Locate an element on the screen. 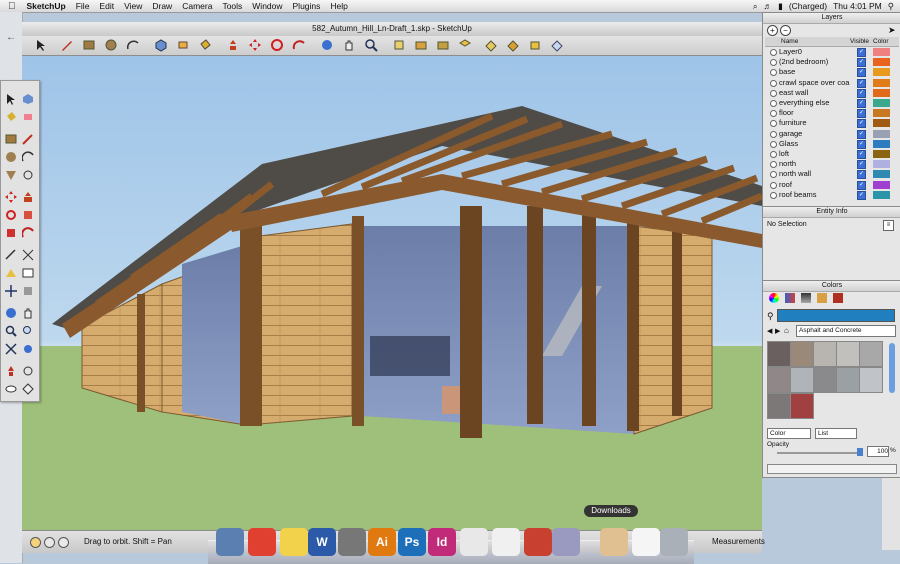 The image size is (900, 564). zoom-icon is located at coordinates (11, 331).